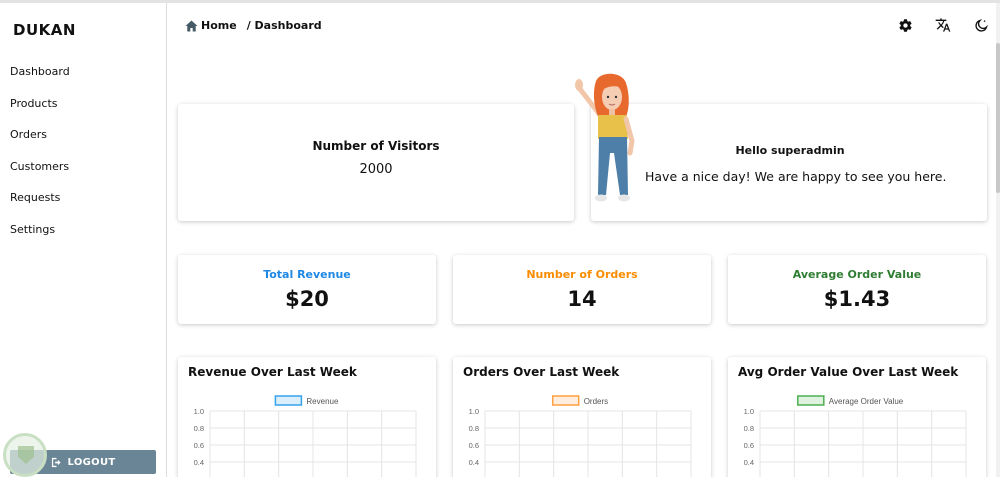 The width and height of the screenshot is (1000, 477). I want to click on brand-logo: DUKAN, so click(44, 30).